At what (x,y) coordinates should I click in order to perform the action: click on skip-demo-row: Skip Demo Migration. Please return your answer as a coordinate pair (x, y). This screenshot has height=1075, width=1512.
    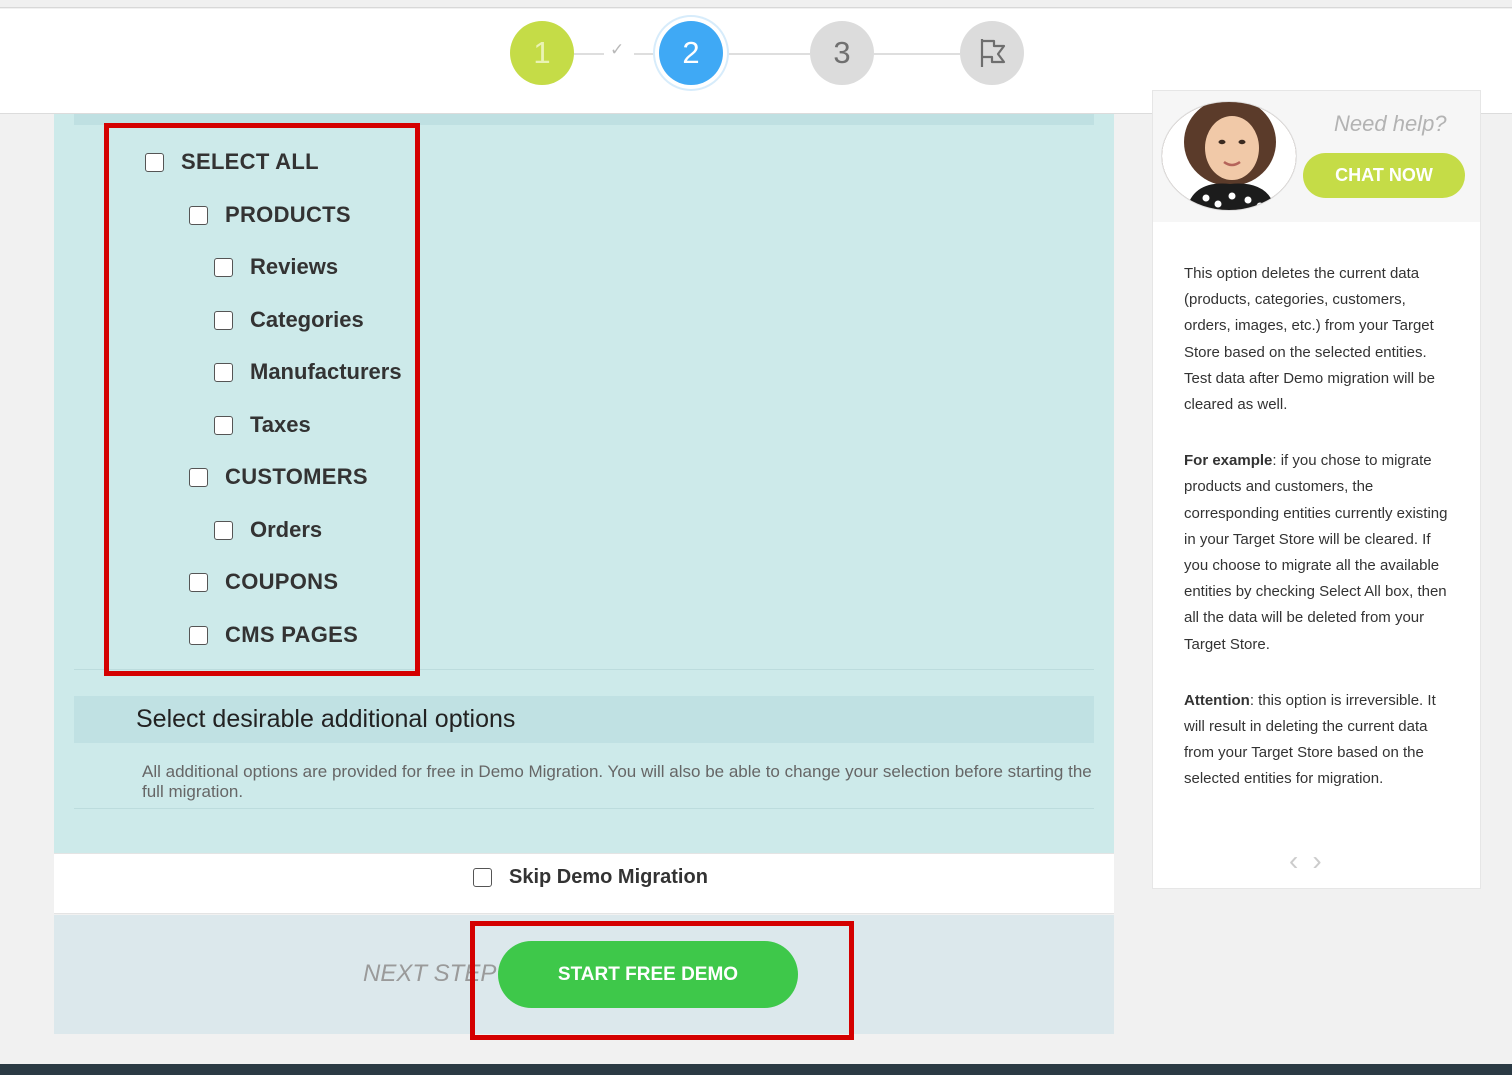
    Looking at the image, I should click on (584, 883).